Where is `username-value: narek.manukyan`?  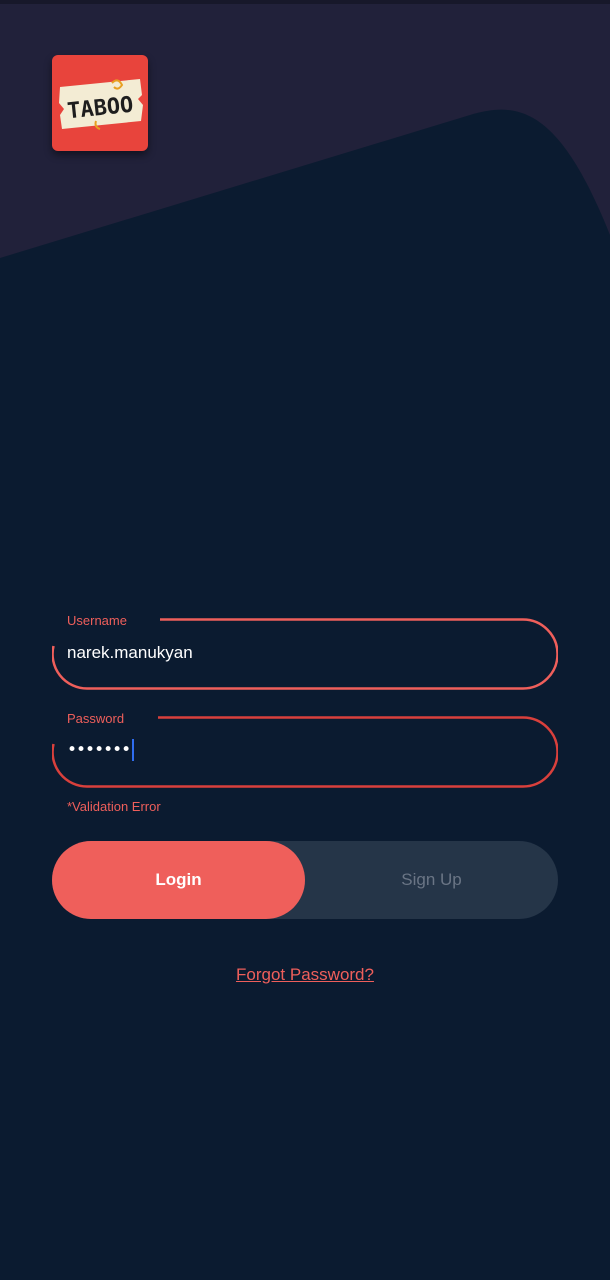 username-value: narek.manukyan is located at coordinates (130, 652).